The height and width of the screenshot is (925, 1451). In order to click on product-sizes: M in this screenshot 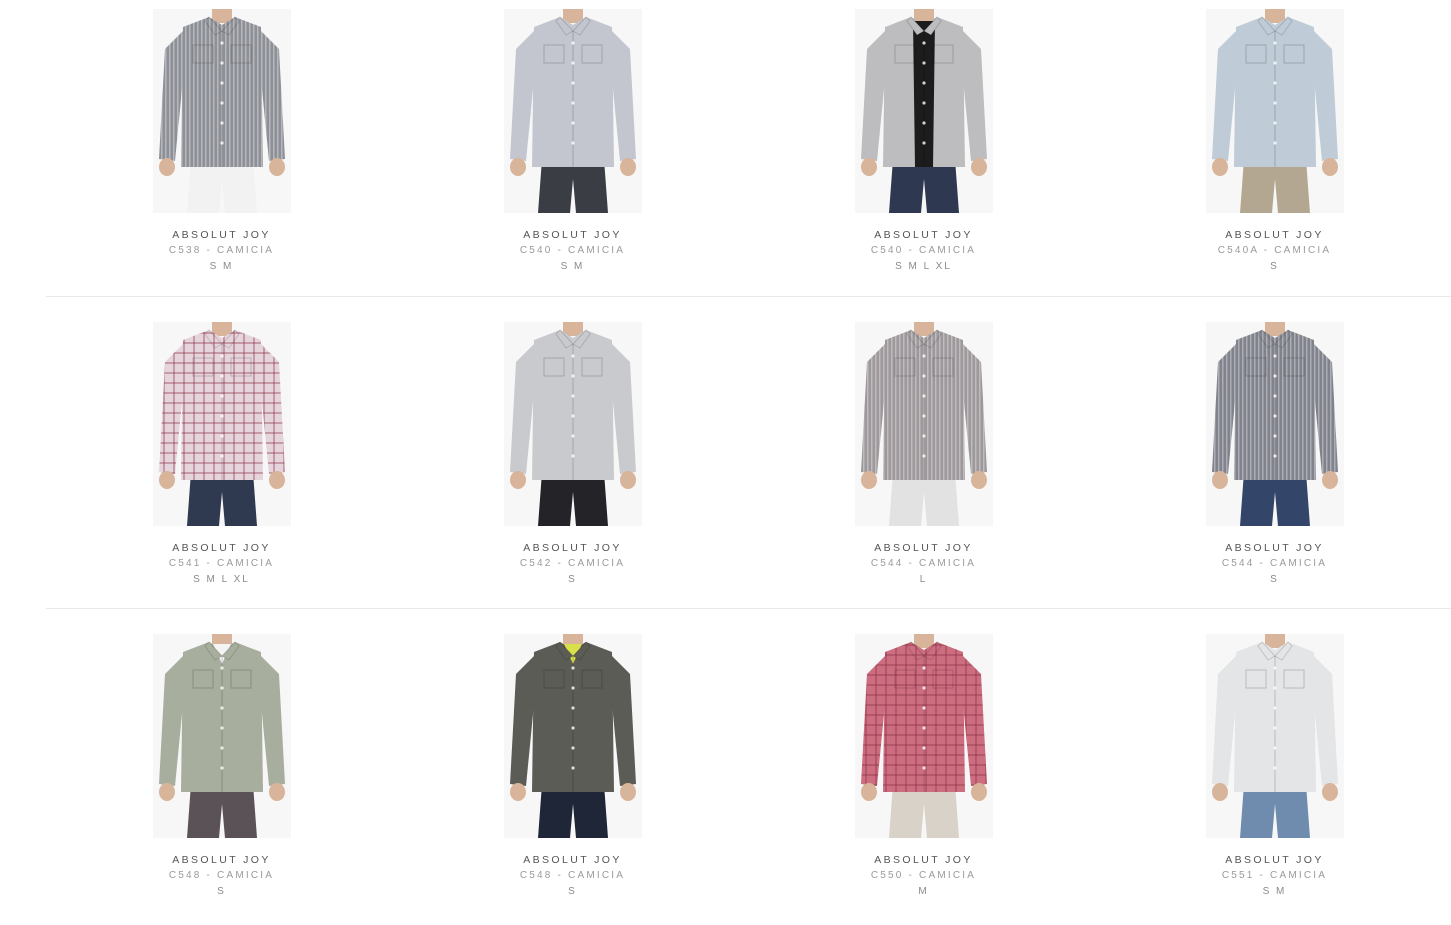, I will do `click(923, 891)`.